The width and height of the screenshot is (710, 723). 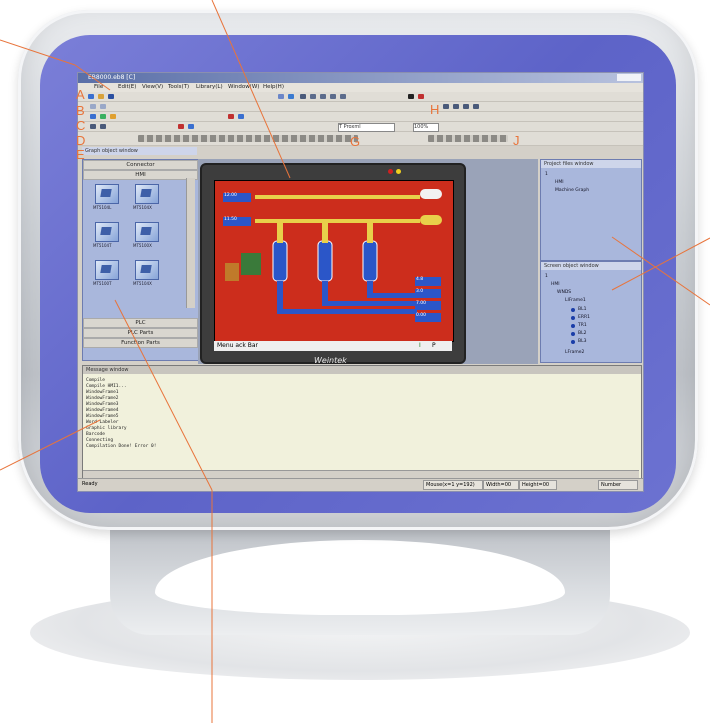 I want to click on leader-line-screen-panel, so click(x=660, y=264).